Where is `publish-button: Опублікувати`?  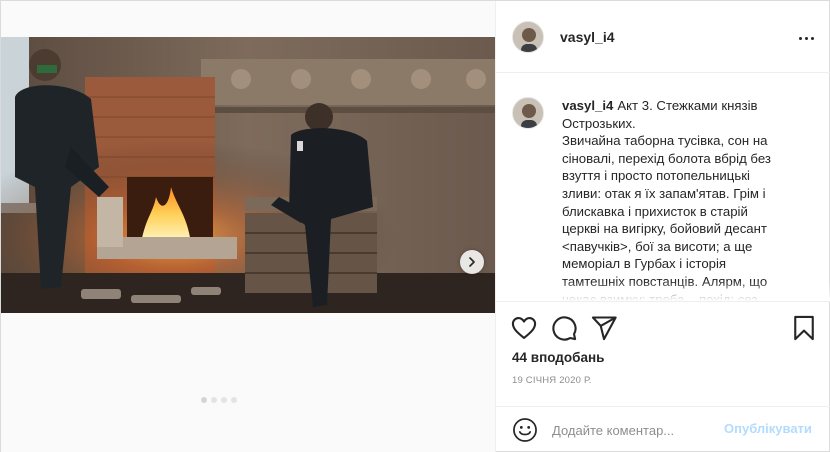
publish-button: Опублікувати is located at coordinates (768, 428).